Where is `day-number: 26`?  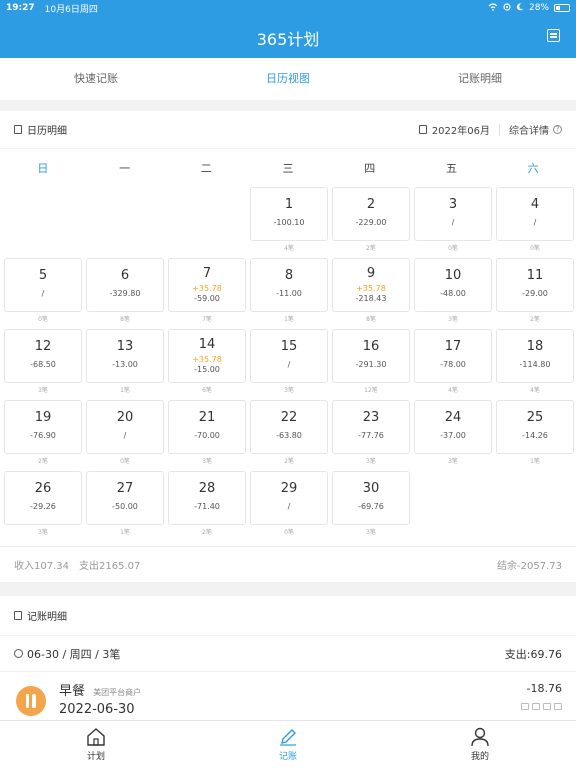
day-number: 26 is located at coordinates (43, 488).